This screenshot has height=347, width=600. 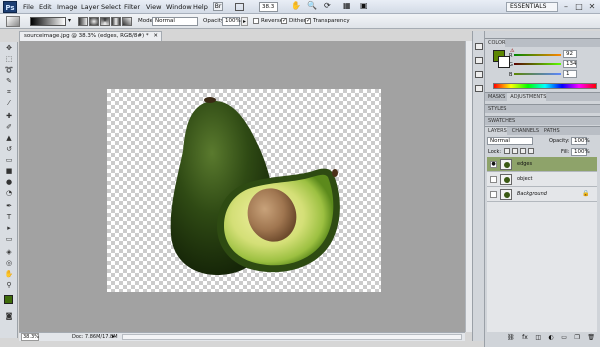 What do you see at coordinates (479, 46) in the screenshot?
I see `history-panel-icon` at bounding box center [479, 46].